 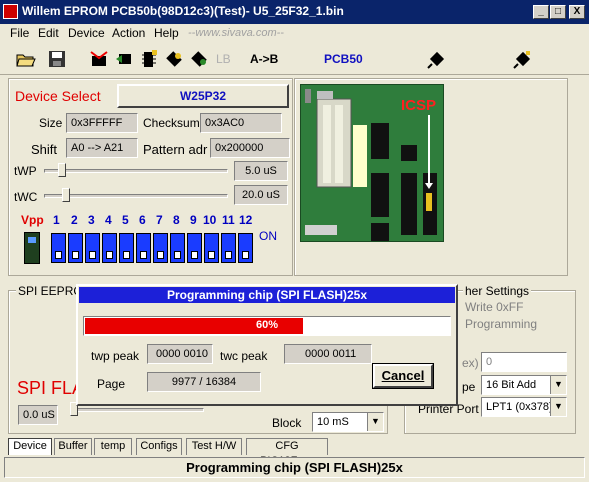 What do you see at coordinates (469, 387) in the screenshot?
I see `type-label: pe` at bounding box center [469, 387].